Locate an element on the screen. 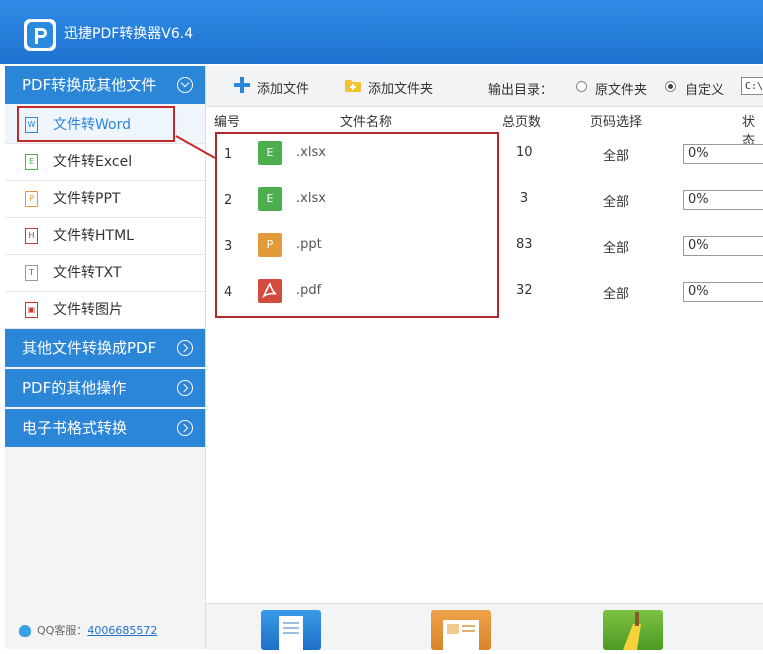  clear-list-icon is located at coordinates (633, 630).